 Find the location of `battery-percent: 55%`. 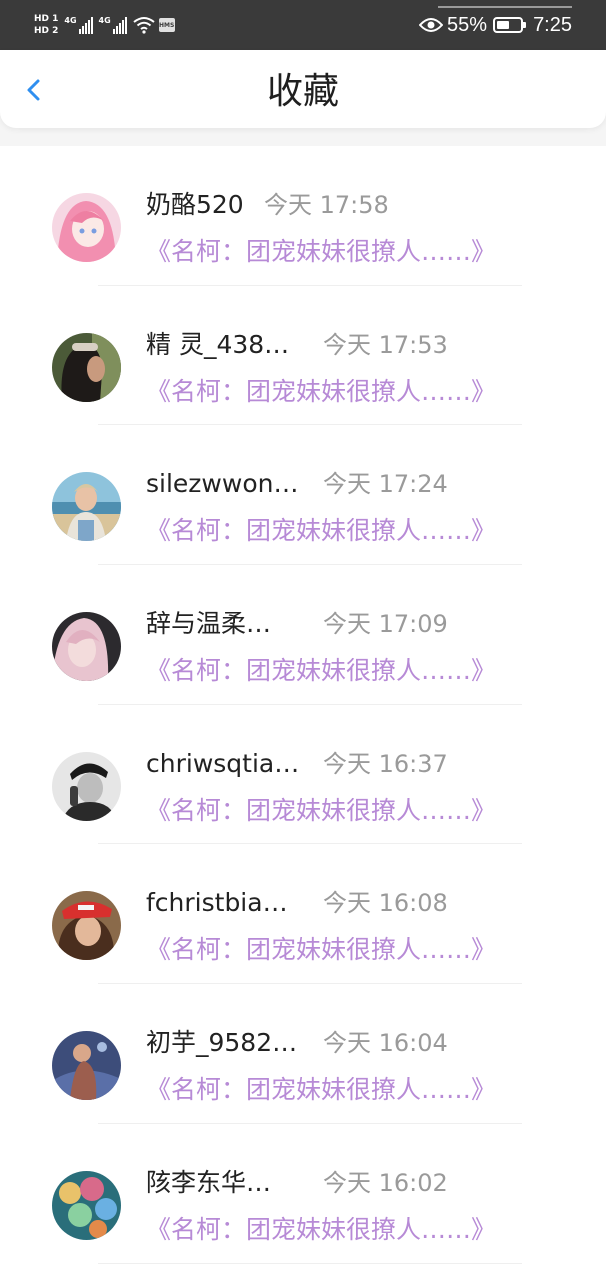

battery-percent: 55% is located at coordinates (467, 24).